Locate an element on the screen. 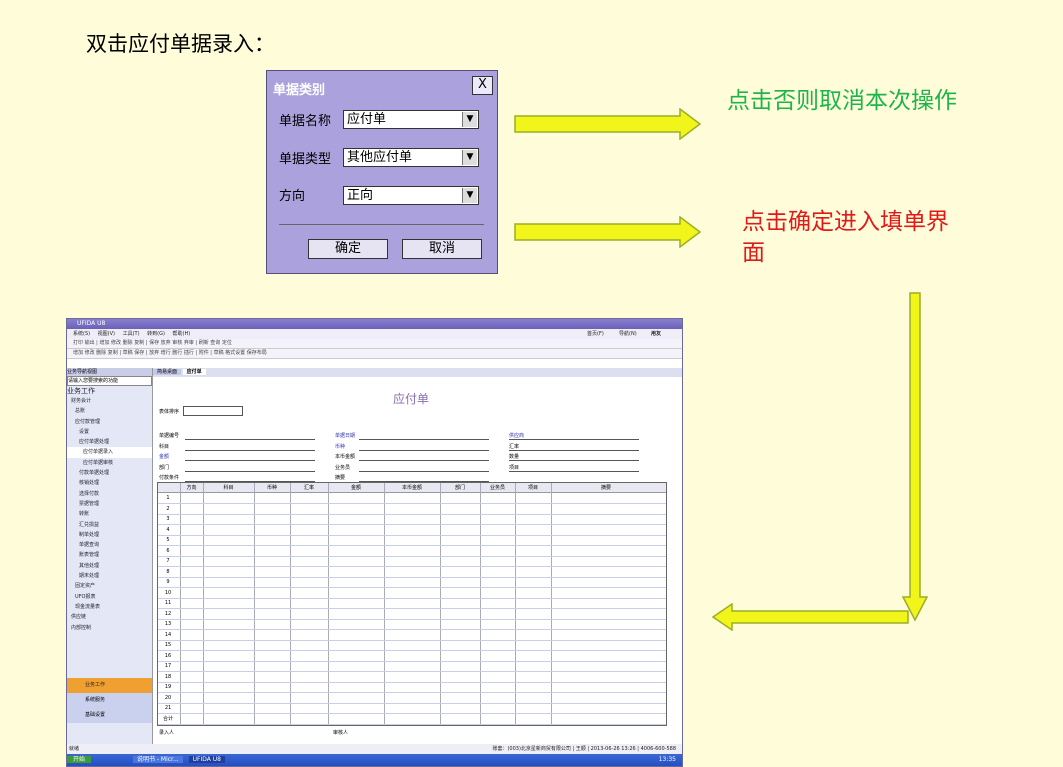 The image size is (1063, 767). nav-search-input: 请输入您要搜索的功能 is located at coordinates (109, 381).